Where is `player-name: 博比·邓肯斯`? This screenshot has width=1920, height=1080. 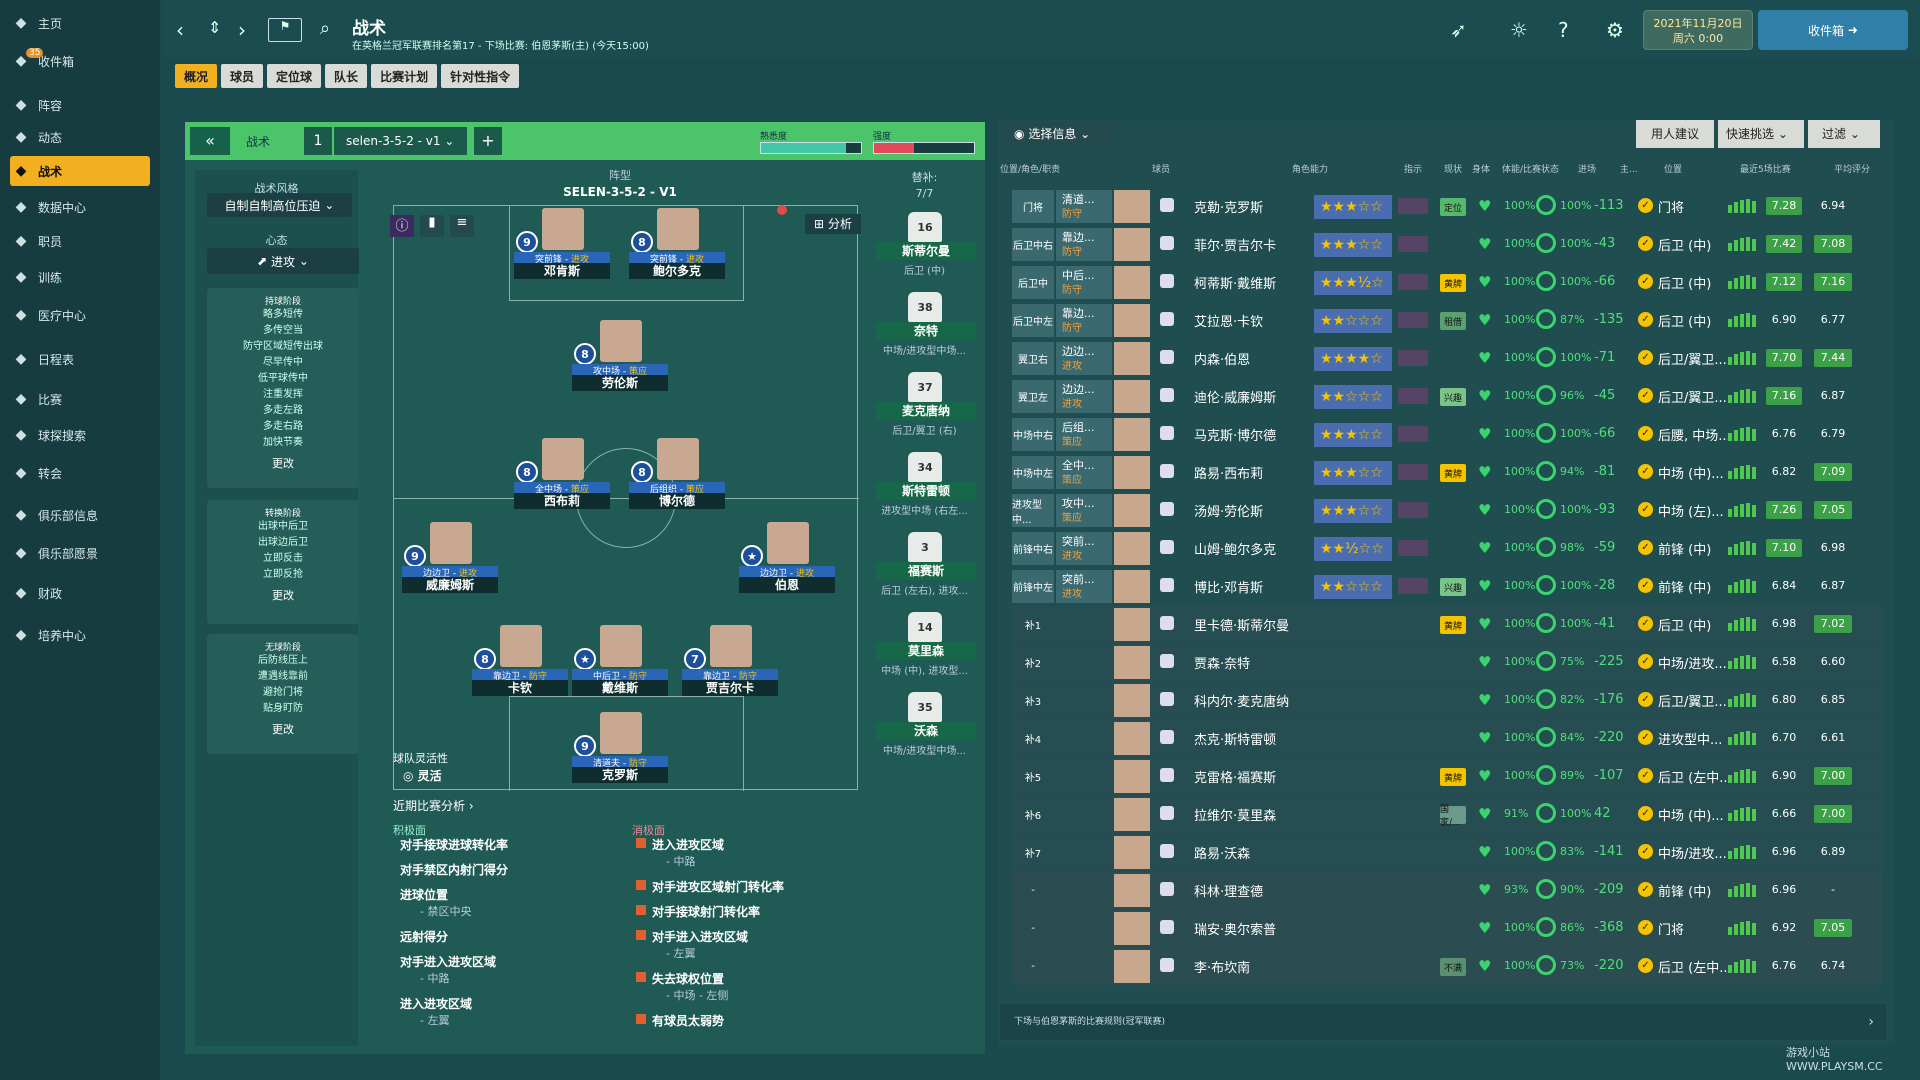
player-name: 博比·邓肯斯 is located at coordinates (1228, 586).